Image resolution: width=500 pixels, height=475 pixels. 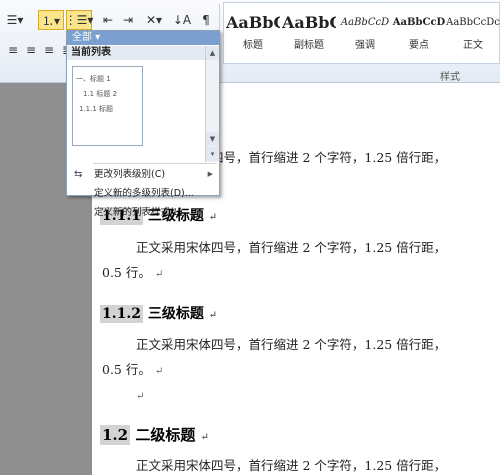 I want to click on show-marks-button: ¶, so click(x=206, y=20).